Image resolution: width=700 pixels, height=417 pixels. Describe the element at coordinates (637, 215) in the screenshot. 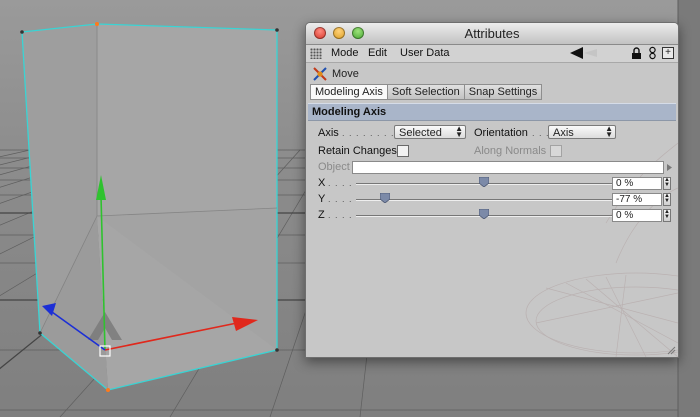

I see `z-value-field: 0 %` at that location.